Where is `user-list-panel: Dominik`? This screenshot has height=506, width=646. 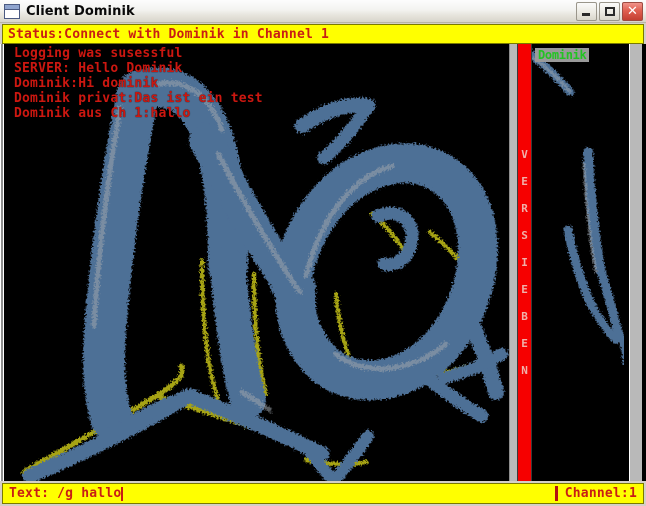
user-list-panel: Dominik is located at coordinates (578, 262).